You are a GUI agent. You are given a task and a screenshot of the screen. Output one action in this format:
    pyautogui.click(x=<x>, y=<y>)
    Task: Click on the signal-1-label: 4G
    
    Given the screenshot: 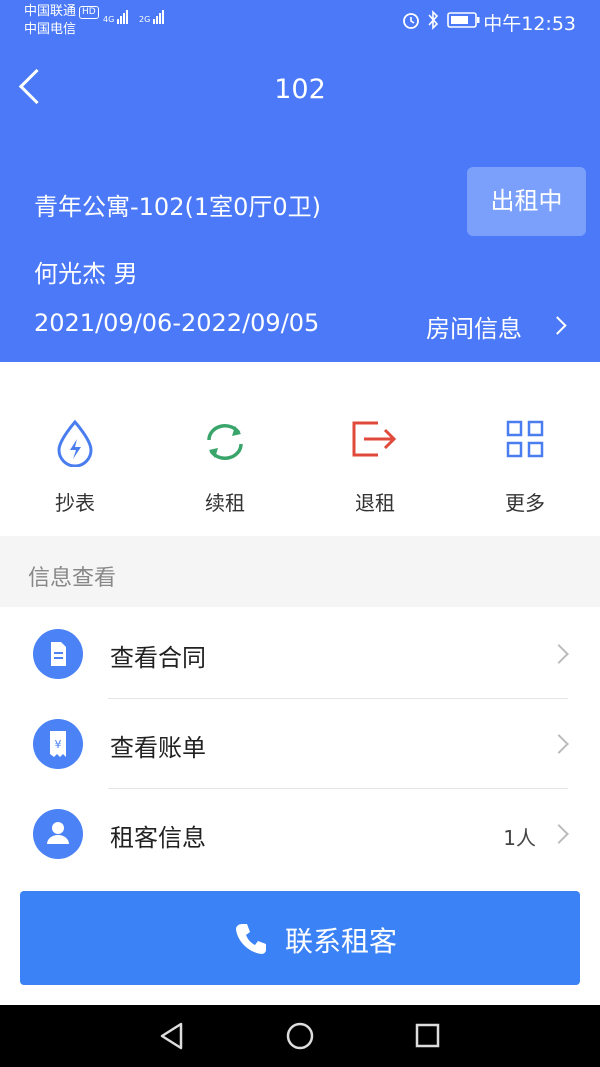 What is the action you would take?
    pyautogui.click(x=109, y=19)
    